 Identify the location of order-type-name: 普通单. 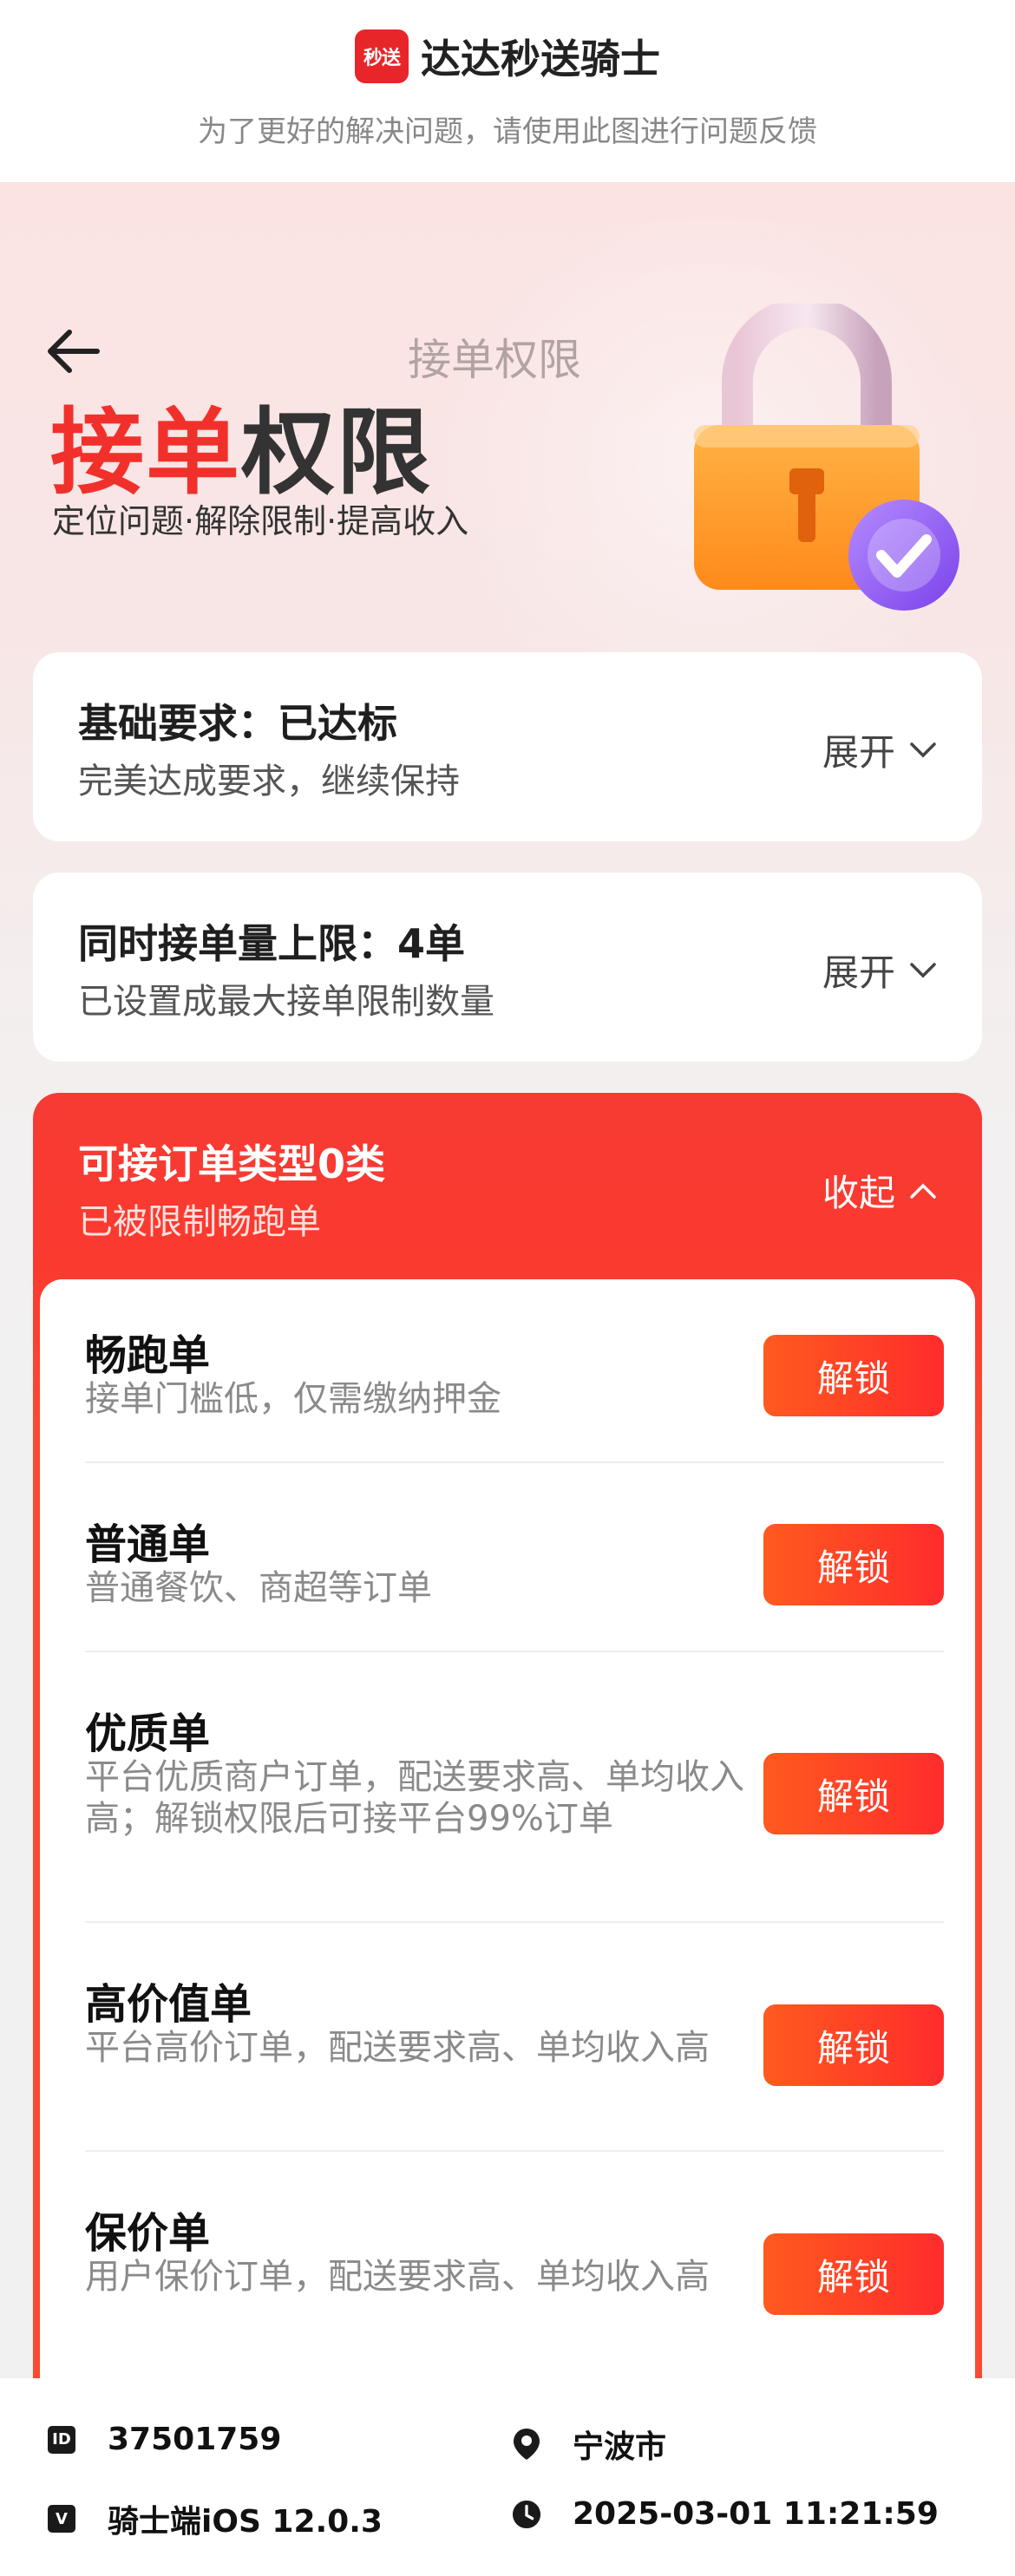
(148, 1544).